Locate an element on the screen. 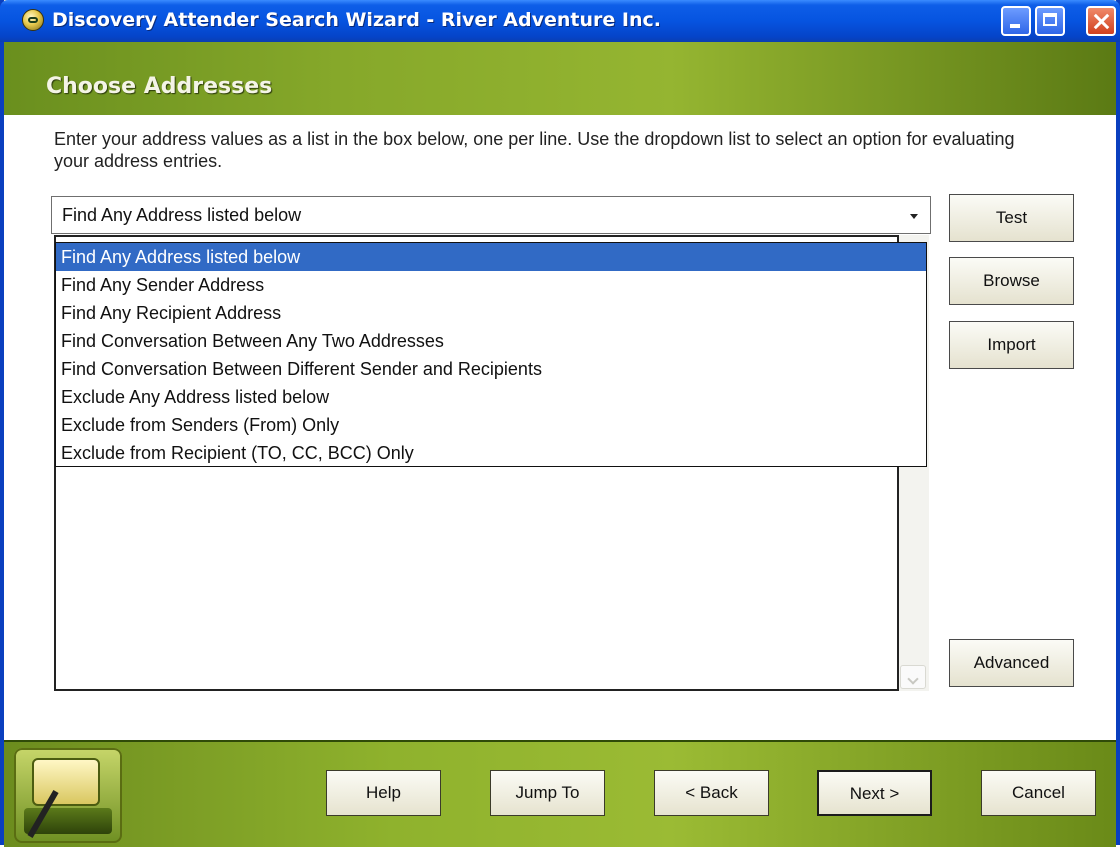 This screenshot has width=1120, height=847. app-icon is located at coordinates (33, 20).